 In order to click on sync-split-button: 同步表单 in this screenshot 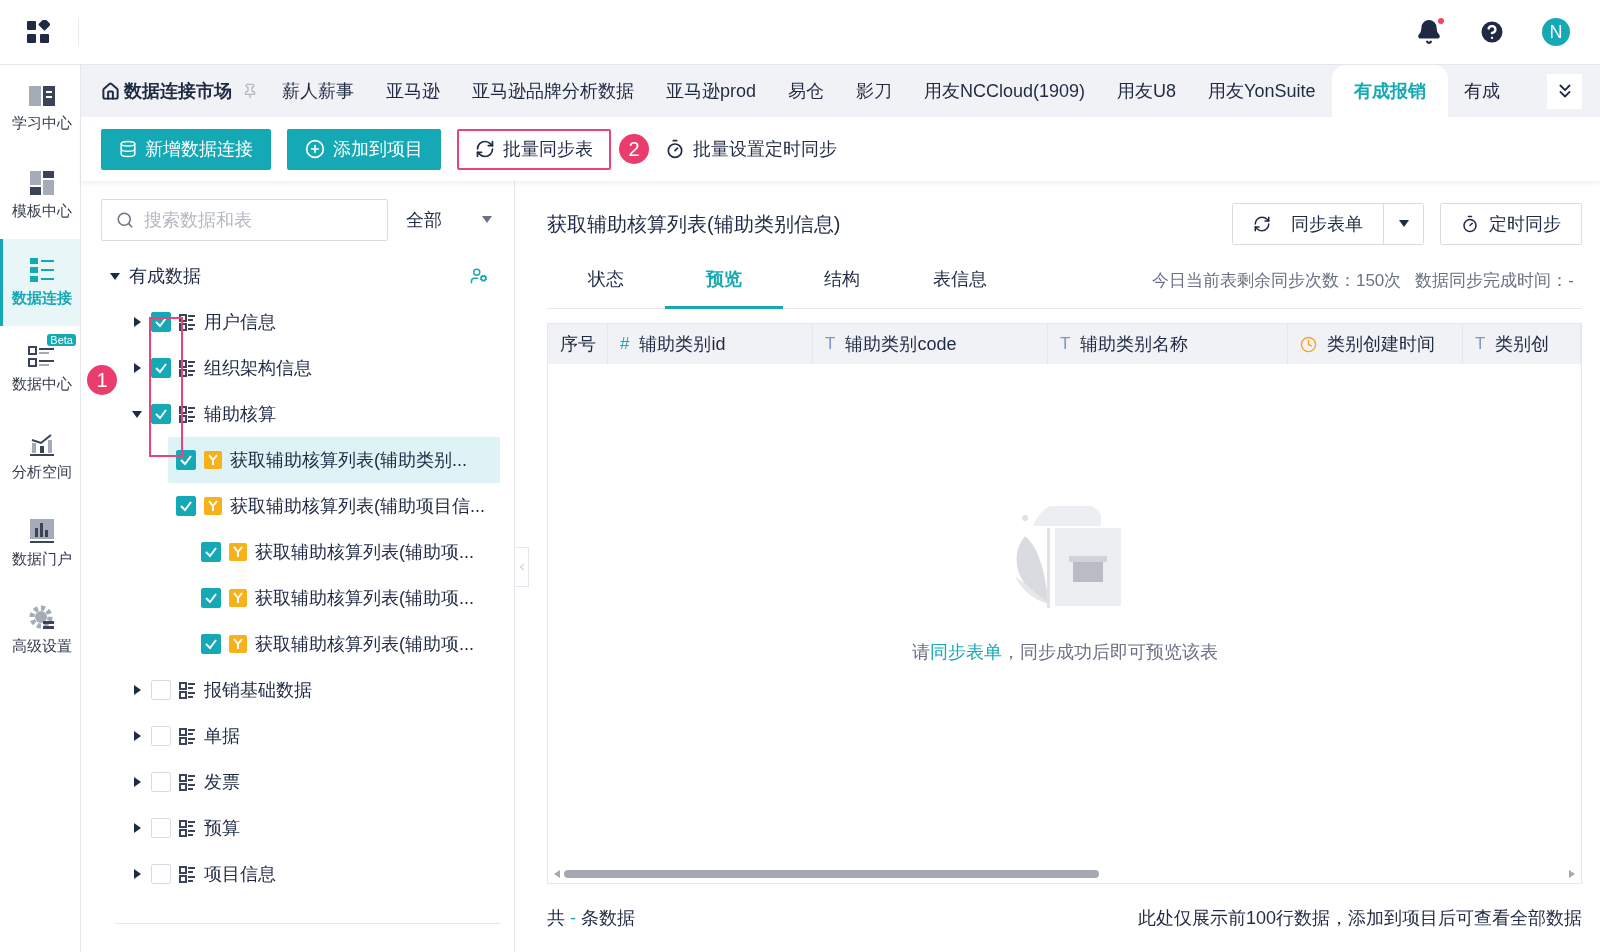, I will do `click(1328, 224)`.